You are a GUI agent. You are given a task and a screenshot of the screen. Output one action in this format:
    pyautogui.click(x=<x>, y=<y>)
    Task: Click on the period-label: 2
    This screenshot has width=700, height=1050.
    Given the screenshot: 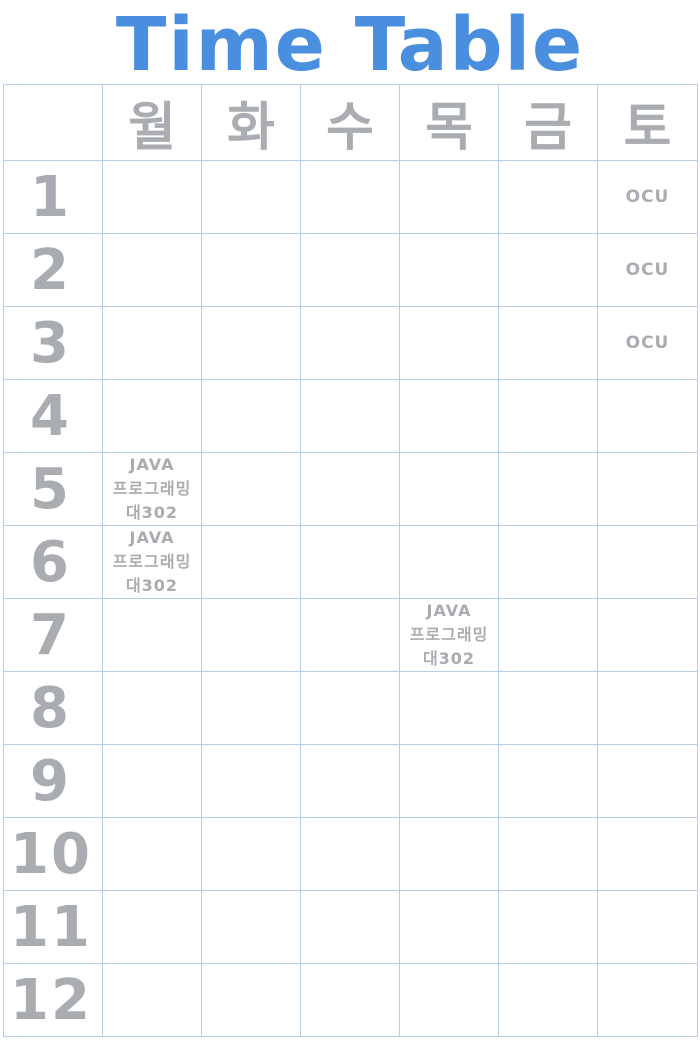 What is the action you would take?
    pyautogui.click(x=53, y=270)
    